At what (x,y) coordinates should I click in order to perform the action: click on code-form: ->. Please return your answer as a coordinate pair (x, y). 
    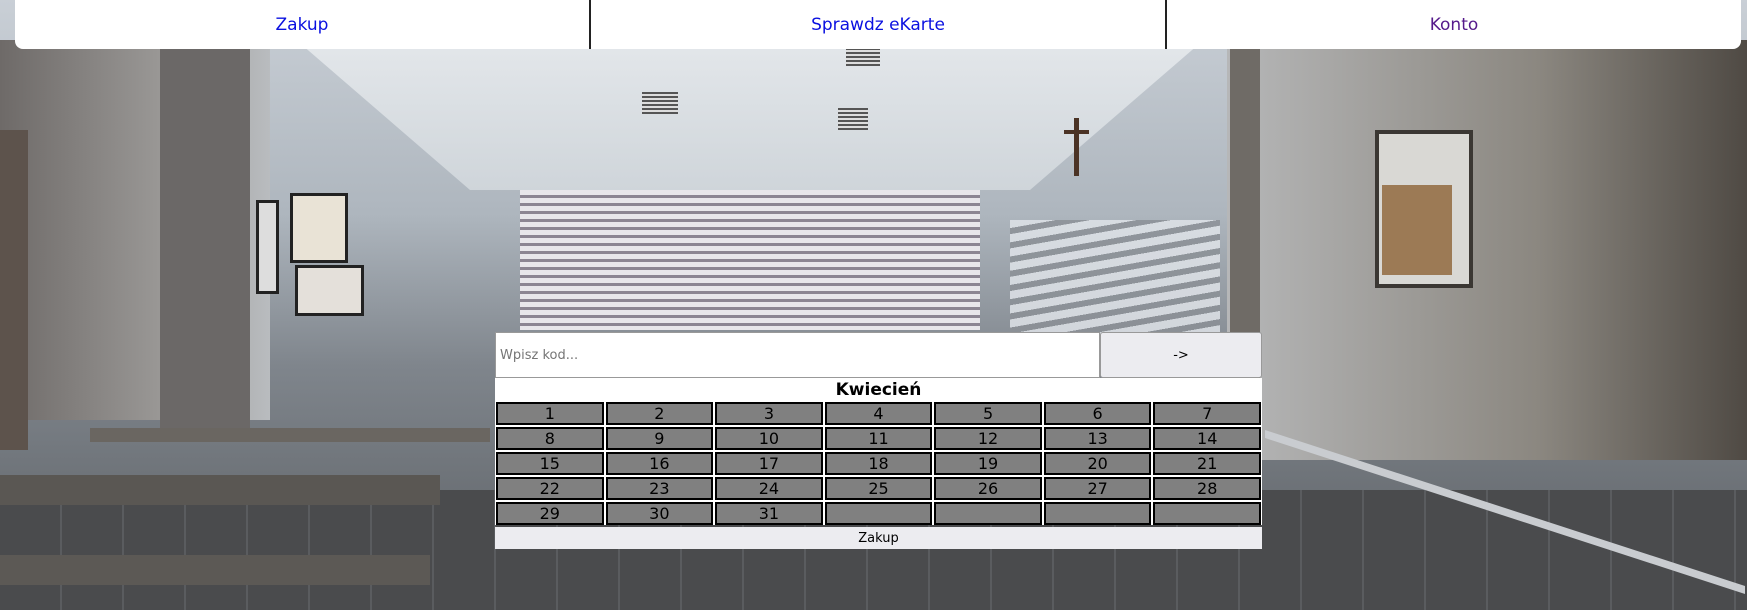
    Looking at the image, I should click on (878, 355).